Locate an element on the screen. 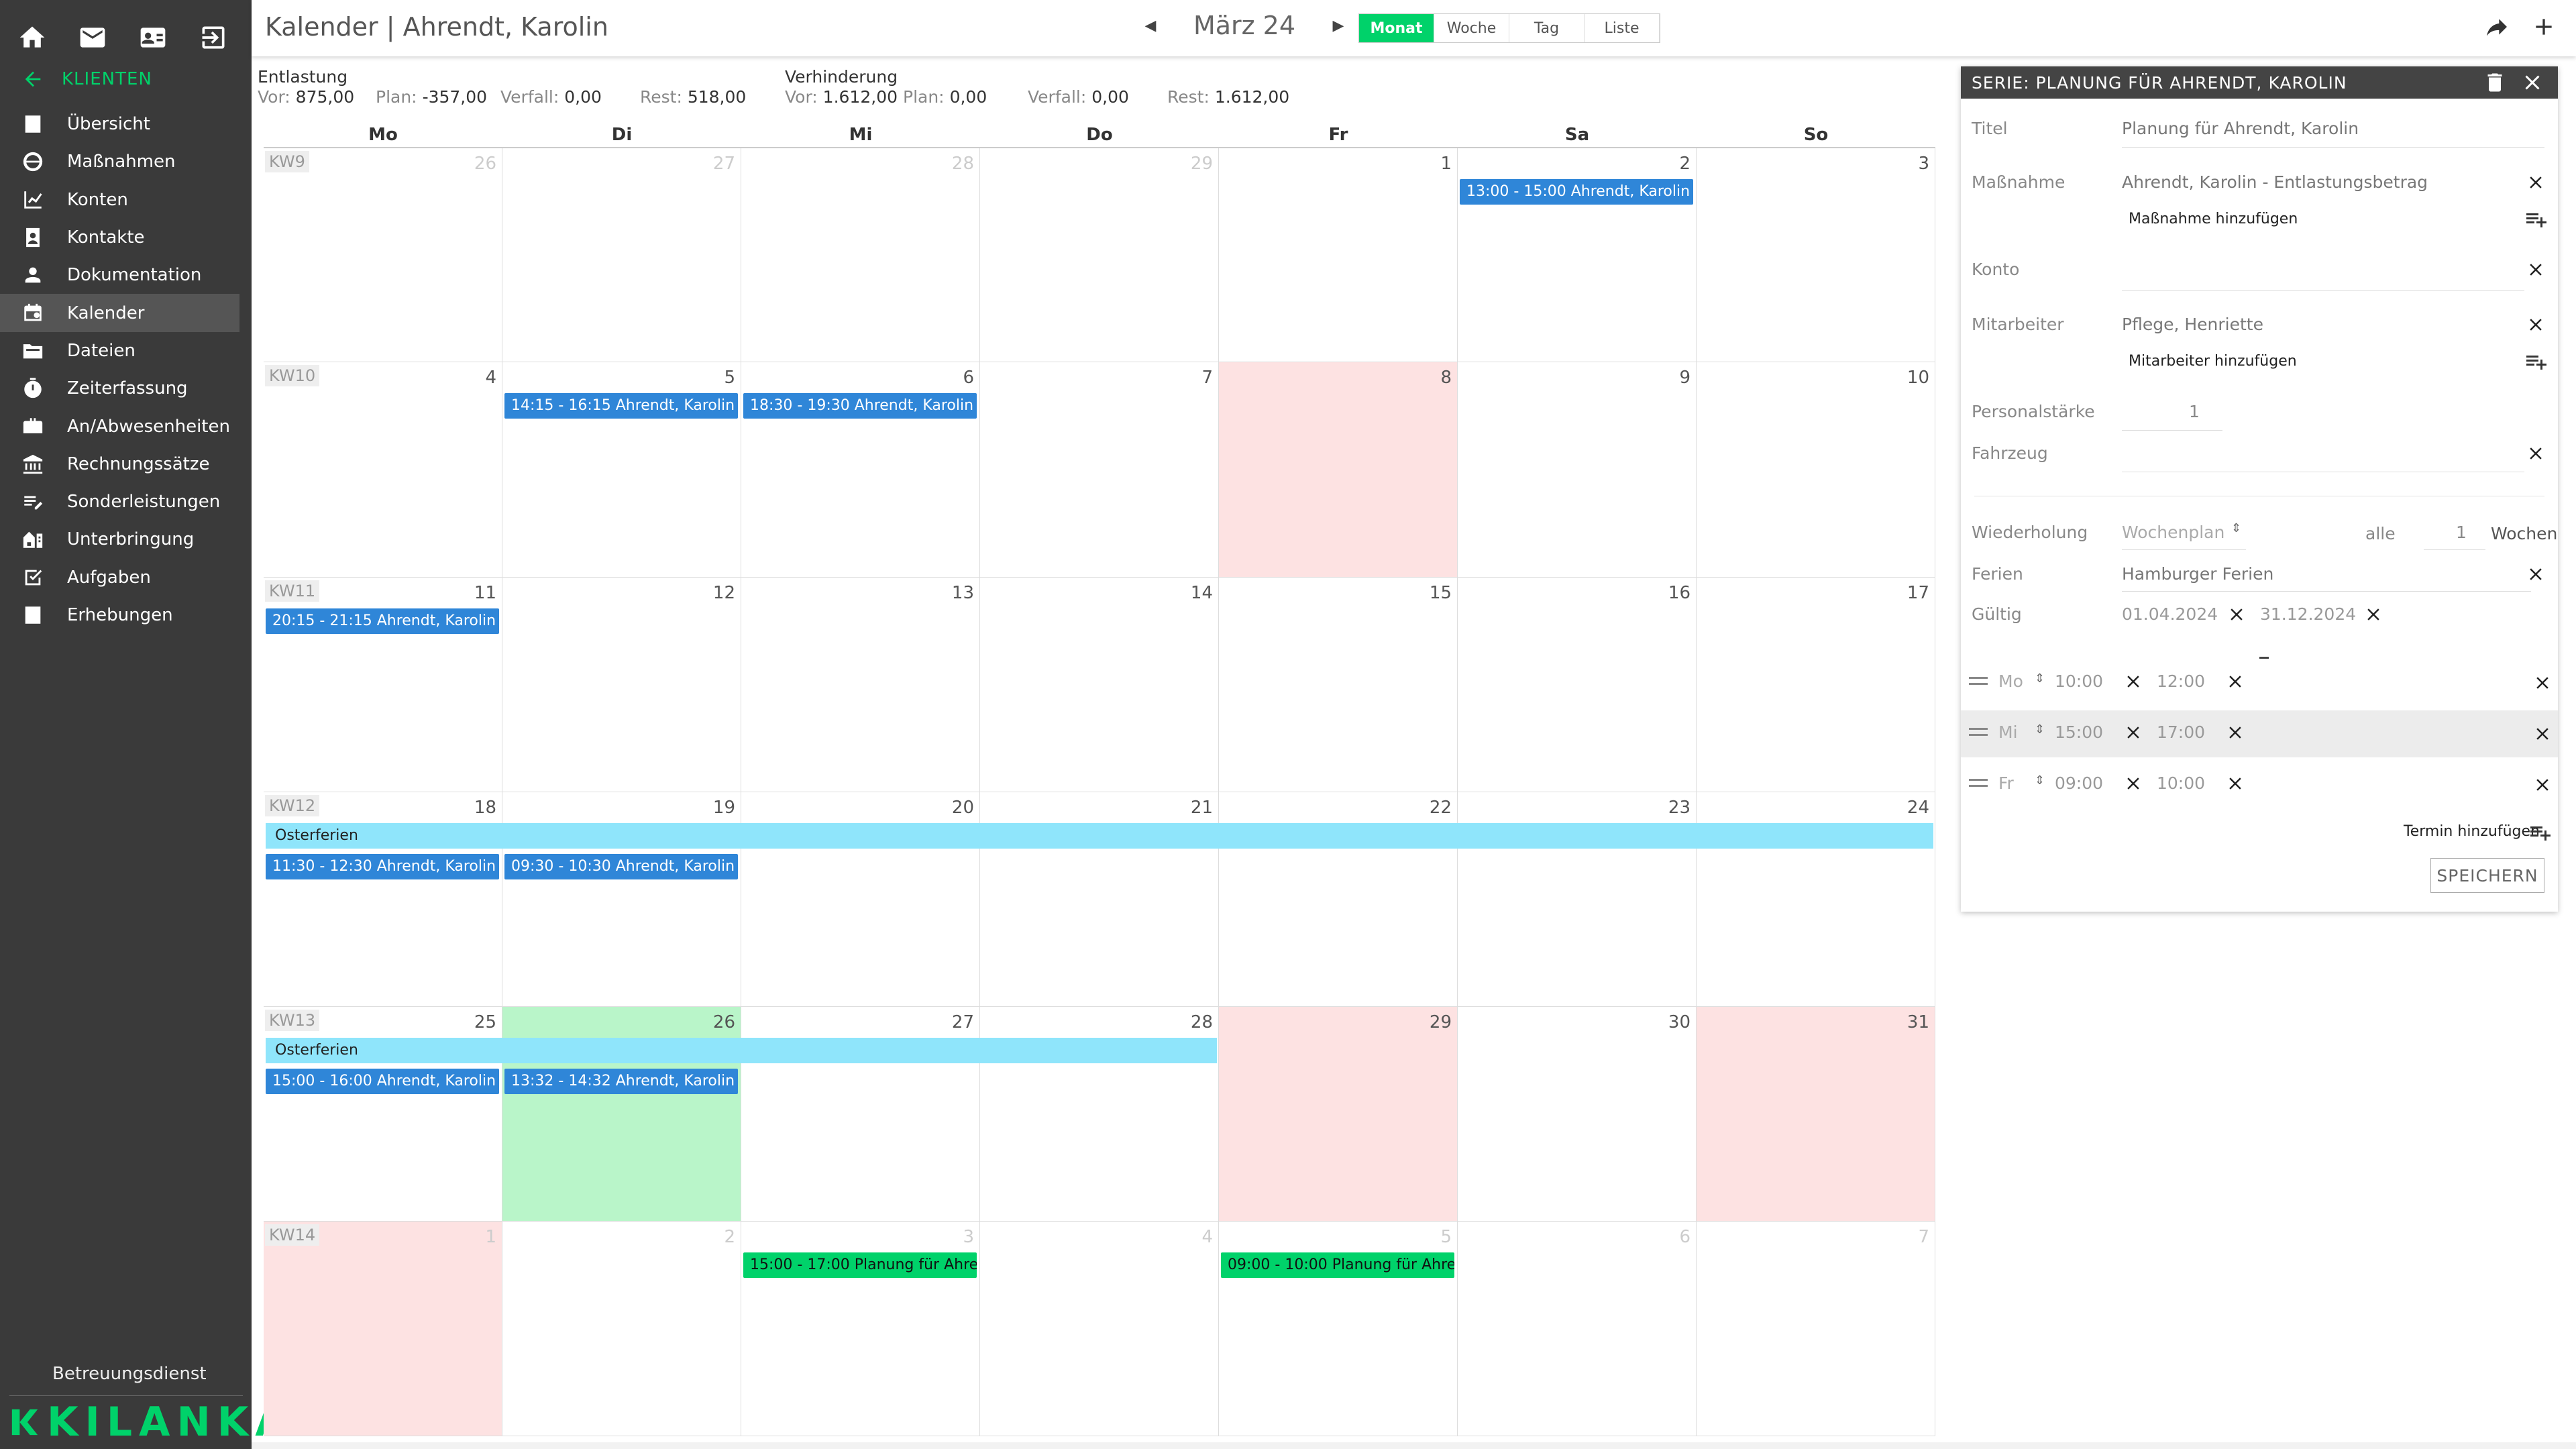 The image size is (2576, 1449). day-cell: 8 is located at coordinates (1338, 470).